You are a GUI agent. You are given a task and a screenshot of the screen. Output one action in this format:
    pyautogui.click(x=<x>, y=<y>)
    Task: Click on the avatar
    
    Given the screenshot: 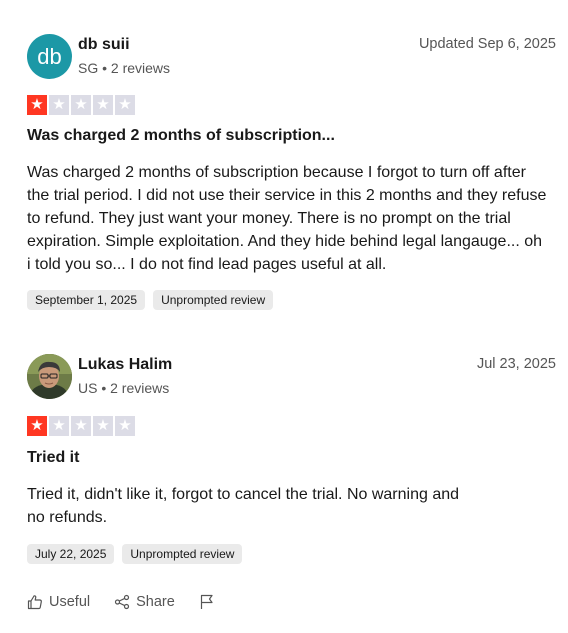 What is the action you would take?
    pyautogui.click(x=49, y=376)
    